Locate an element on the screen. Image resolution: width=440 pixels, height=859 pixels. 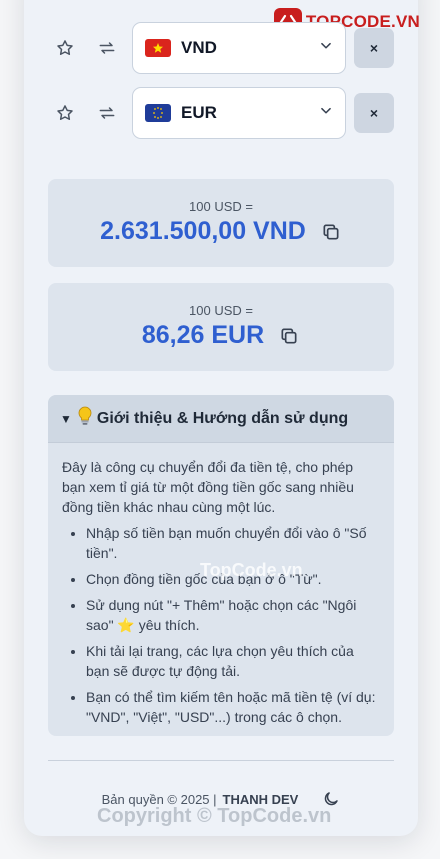
list-item: Chọn đồng tiền gốc của bạn ở ô "Từ". is located at coordinates (233, 579).